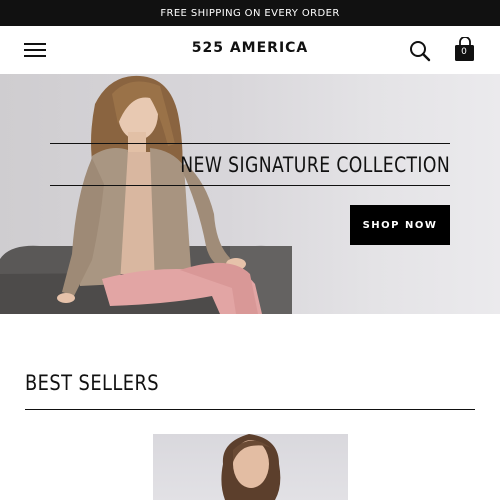  What do you see at coordinates (250, 50) in the screenshot?
I see `site-header: 525 AMERICA 0` at bounding box center [250, 50].